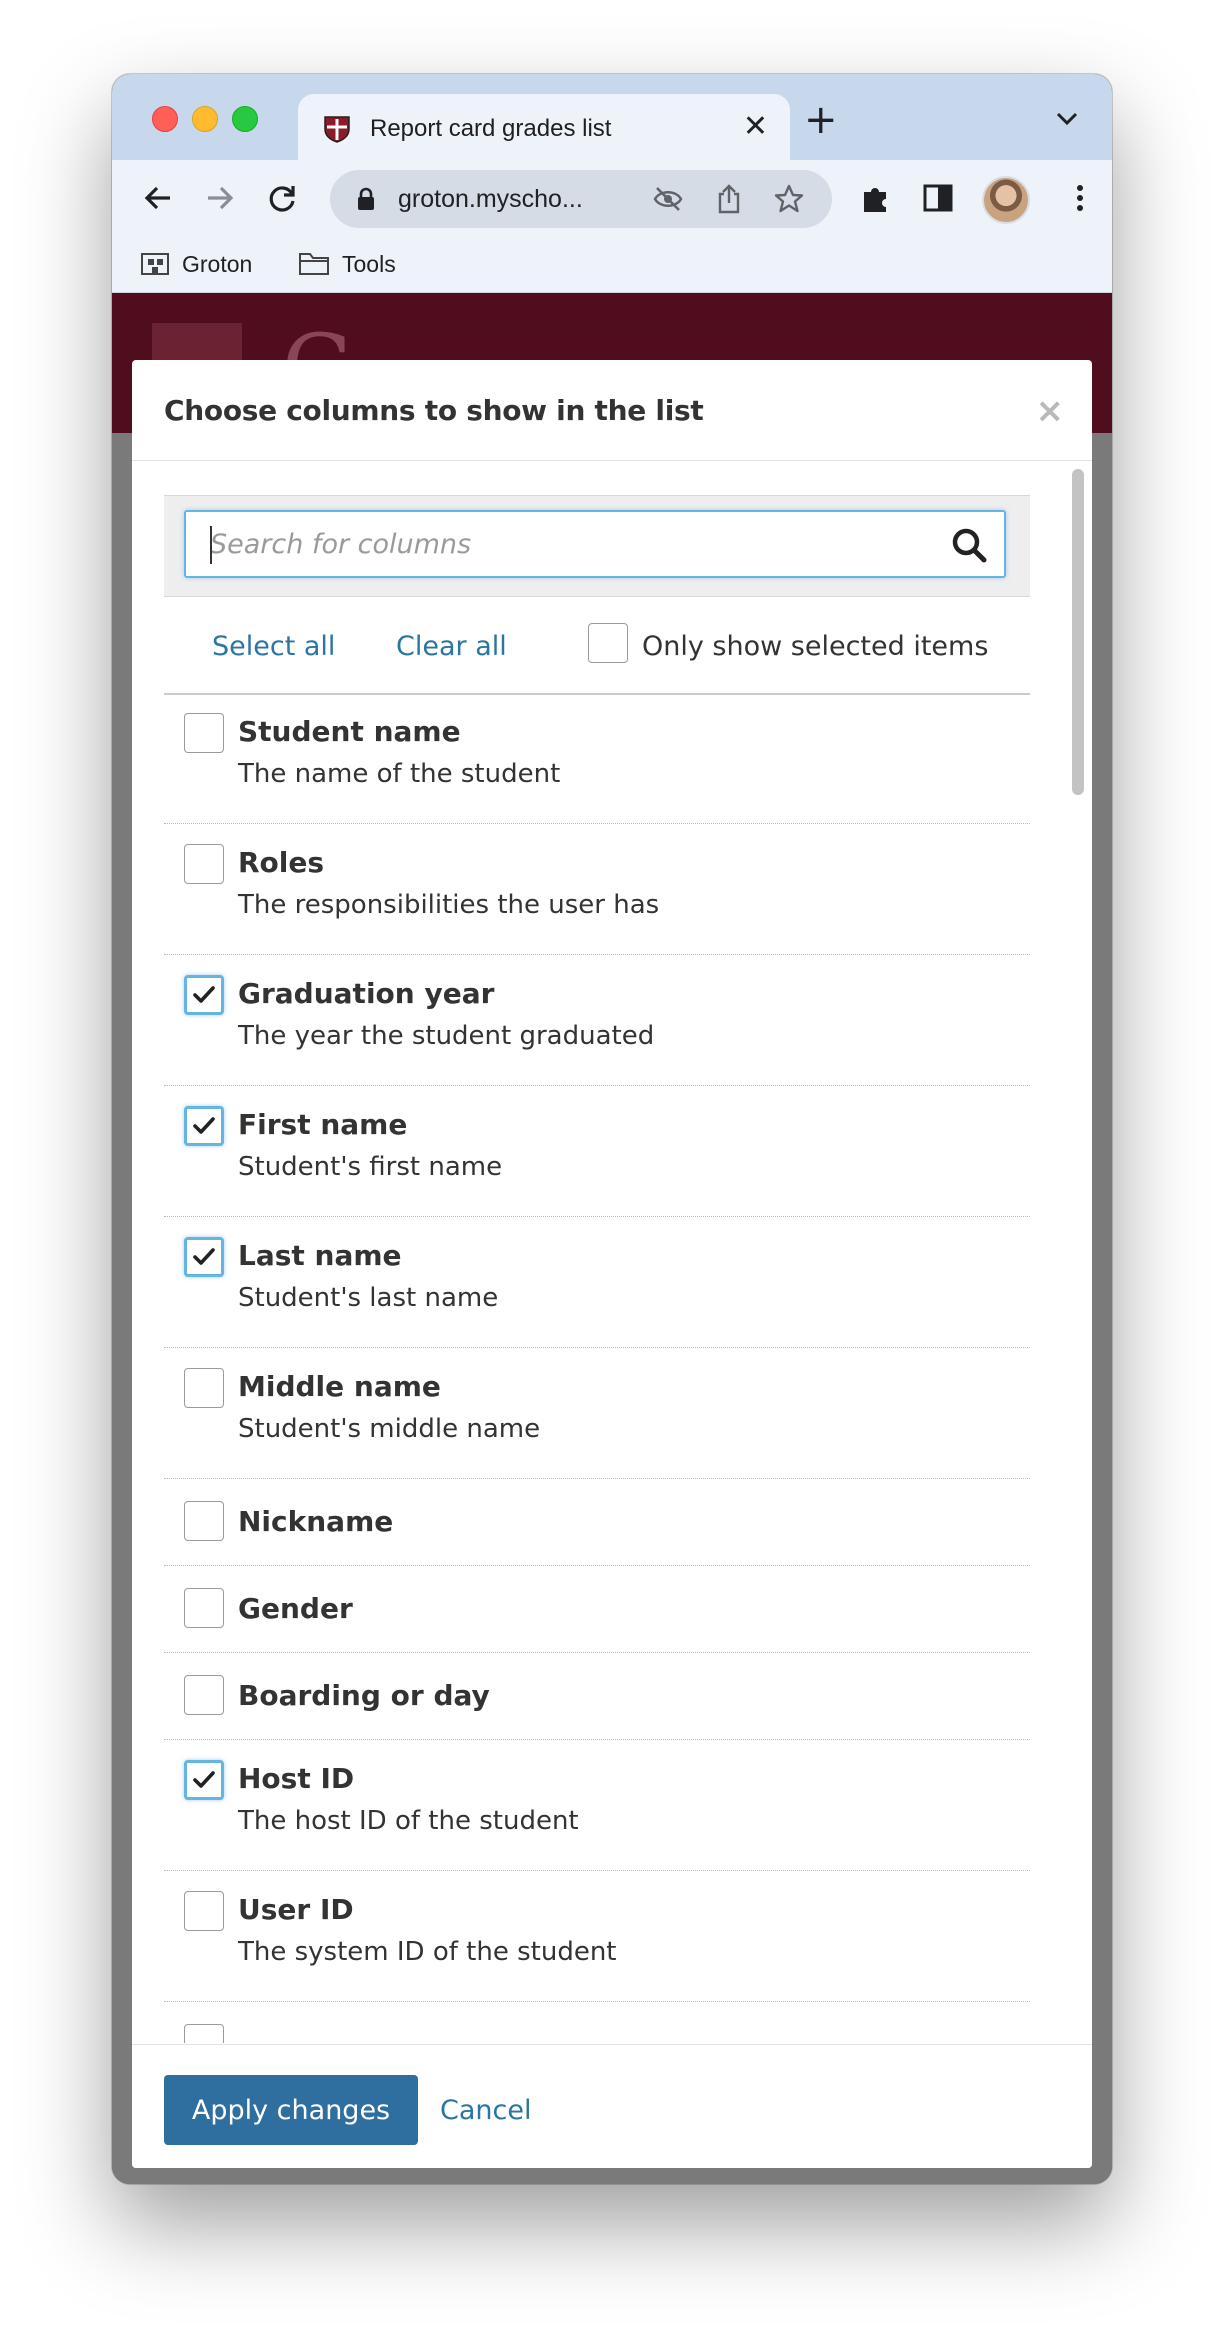 Image resolution: width=1224 pixels, height=2334 pixels. I want to click on list-item: Roles The responsibilities the user has, so click(597, 889).